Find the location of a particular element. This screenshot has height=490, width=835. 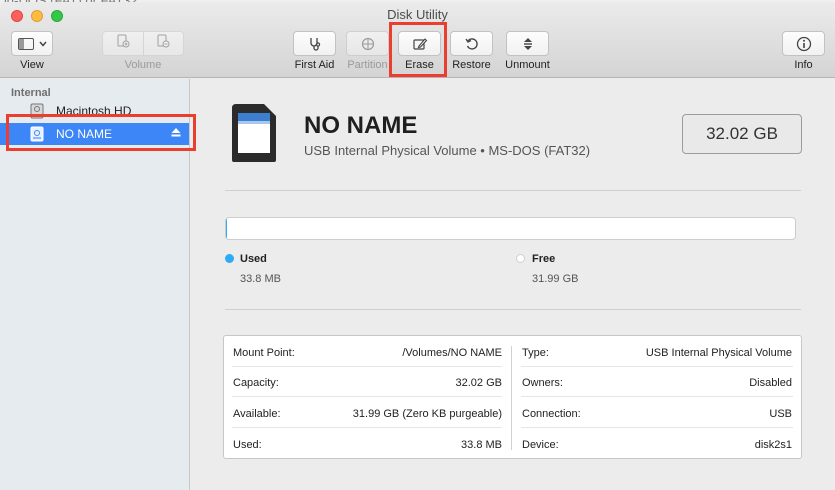

partition-button is located at coordinates (367, 43).